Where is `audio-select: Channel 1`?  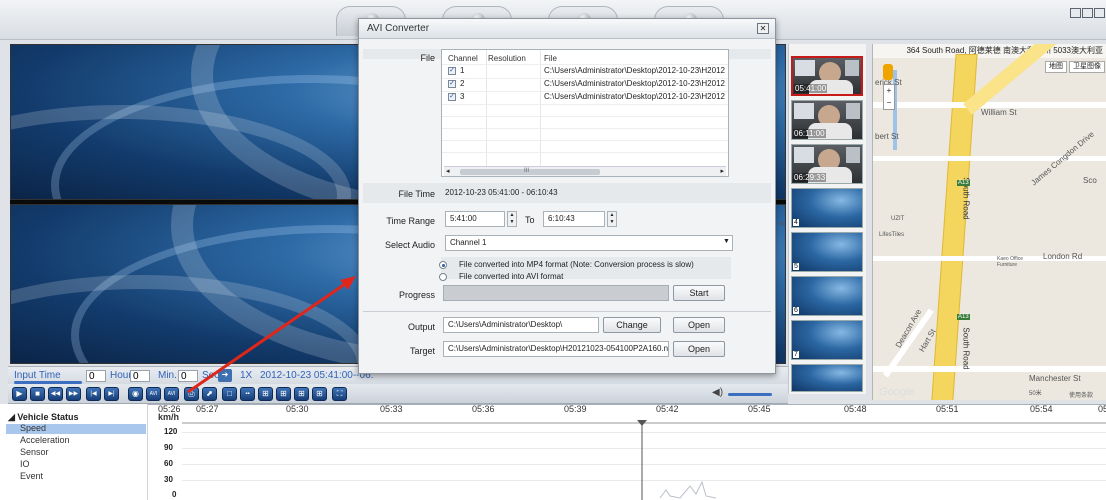 audio-select: Channel 1 is located at coordinates (589, 243).